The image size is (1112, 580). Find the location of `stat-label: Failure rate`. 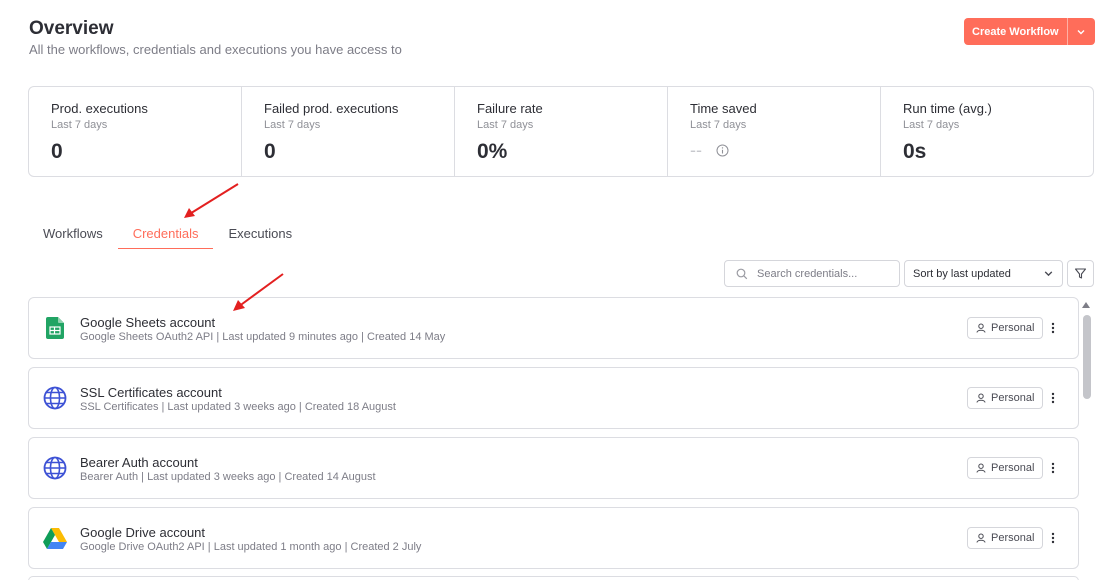

stat-label: Failure rate is located at coordinates (510, 108).